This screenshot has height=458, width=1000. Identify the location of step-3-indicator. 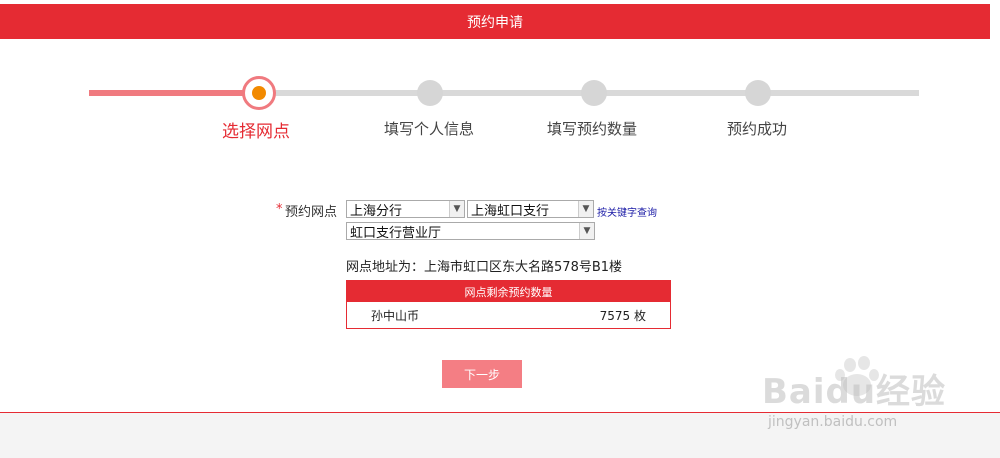
(594, 93).